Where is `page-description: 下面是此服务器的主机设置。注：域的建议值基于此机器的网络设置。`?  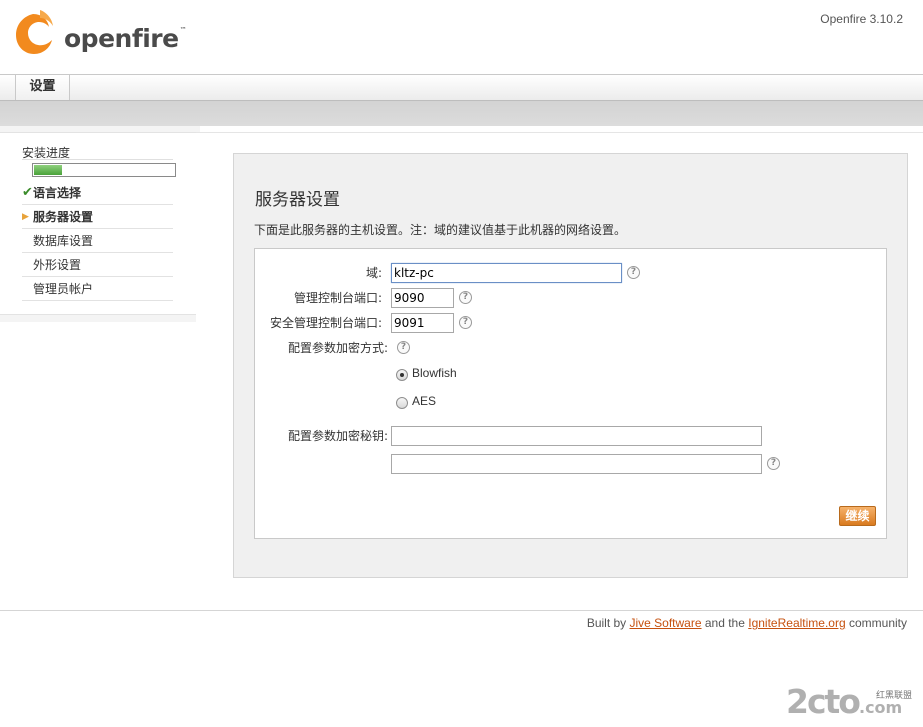 page-description: 下面是此服务器的主机设置。注：域的建议值基于此机器的网络设置。 is located at coordinates (440, 230).